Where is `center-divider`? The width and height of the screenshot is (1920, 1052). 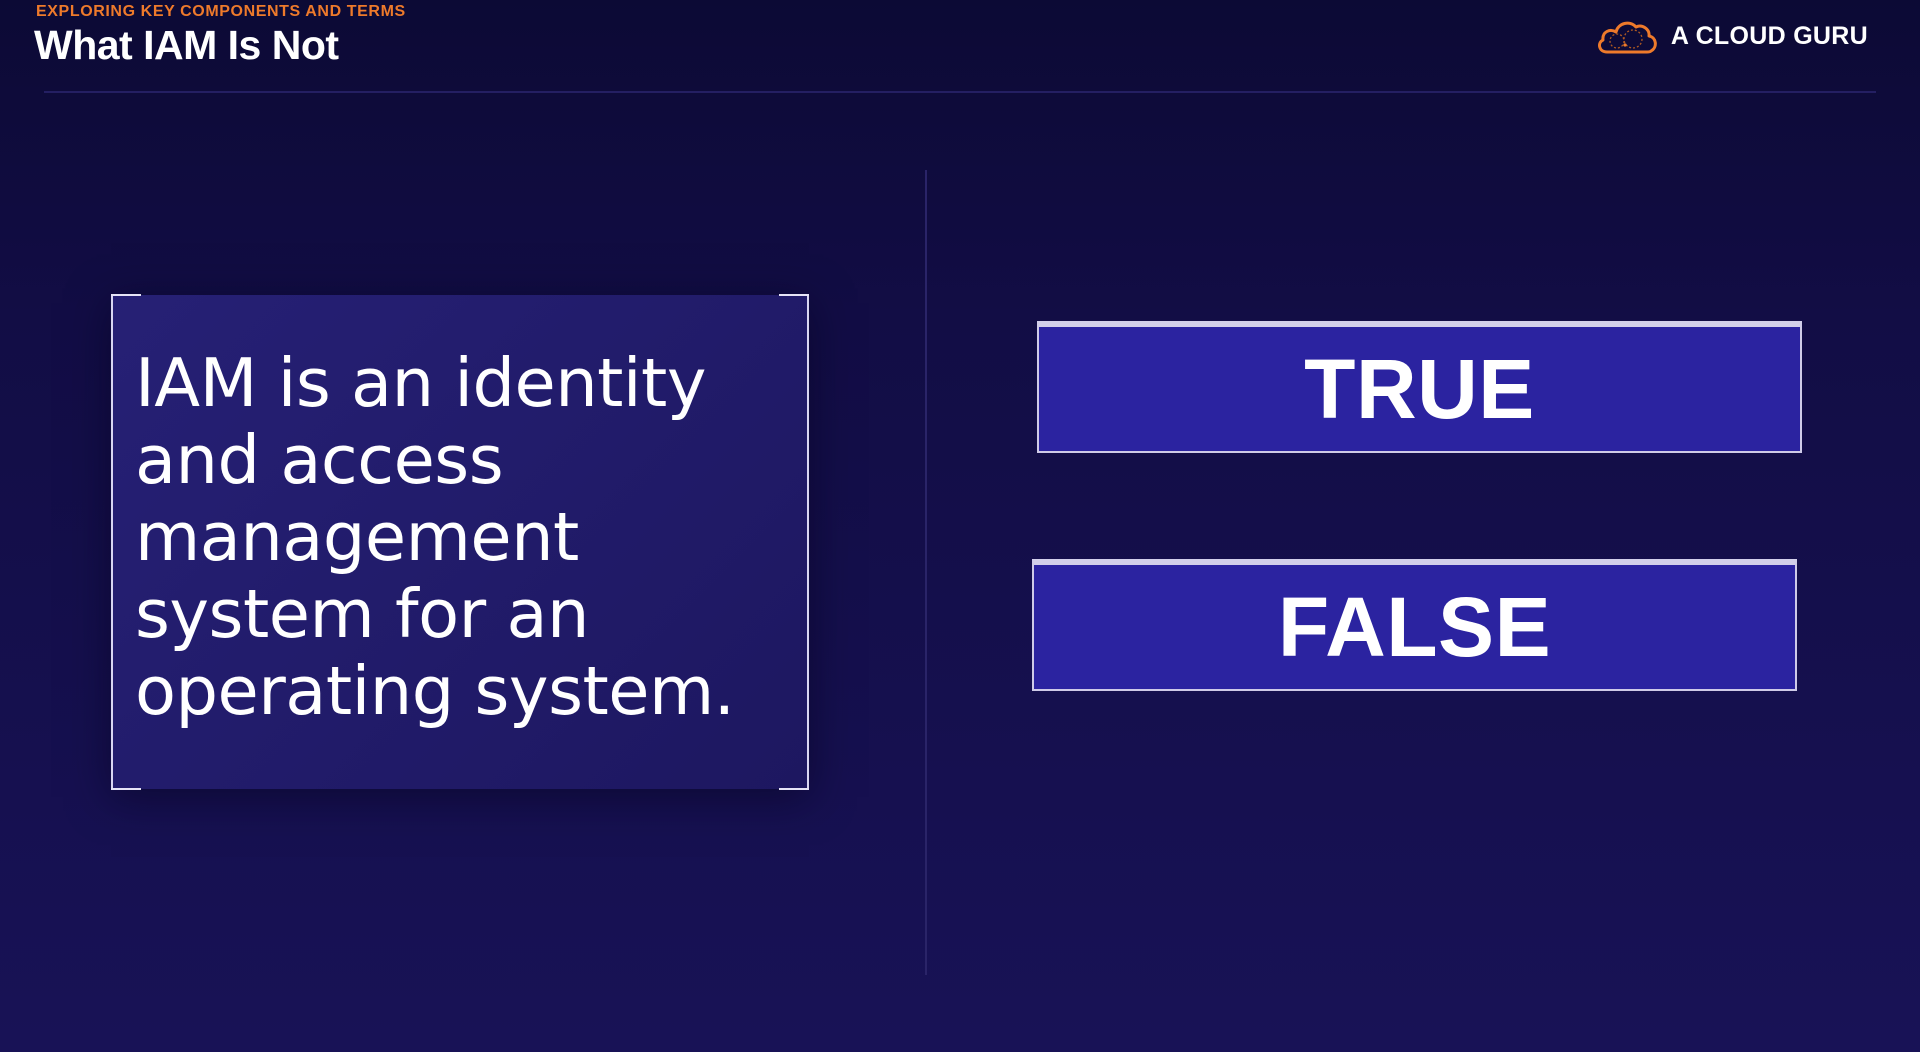
center-divider is located at coordinates (926, 572).